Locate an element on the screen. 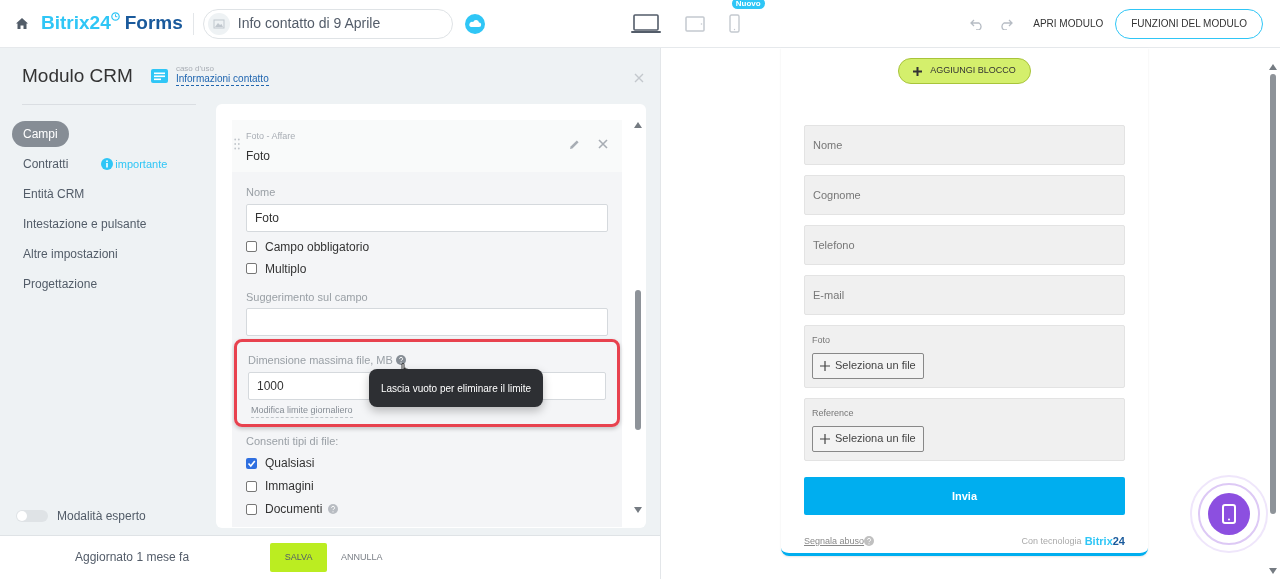 The width and height of the screenshot is (1280, 579). toggle-label: Modalità esperto is located at coordinates (101, 516).